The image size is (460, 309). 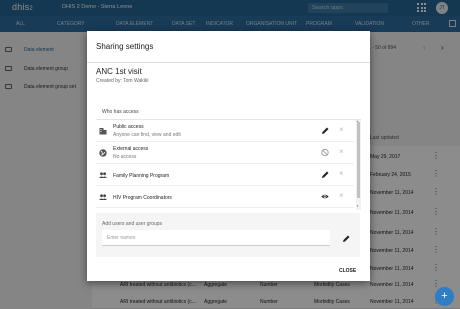 I want to click on access-name: External access, so click(x=131, y=149).